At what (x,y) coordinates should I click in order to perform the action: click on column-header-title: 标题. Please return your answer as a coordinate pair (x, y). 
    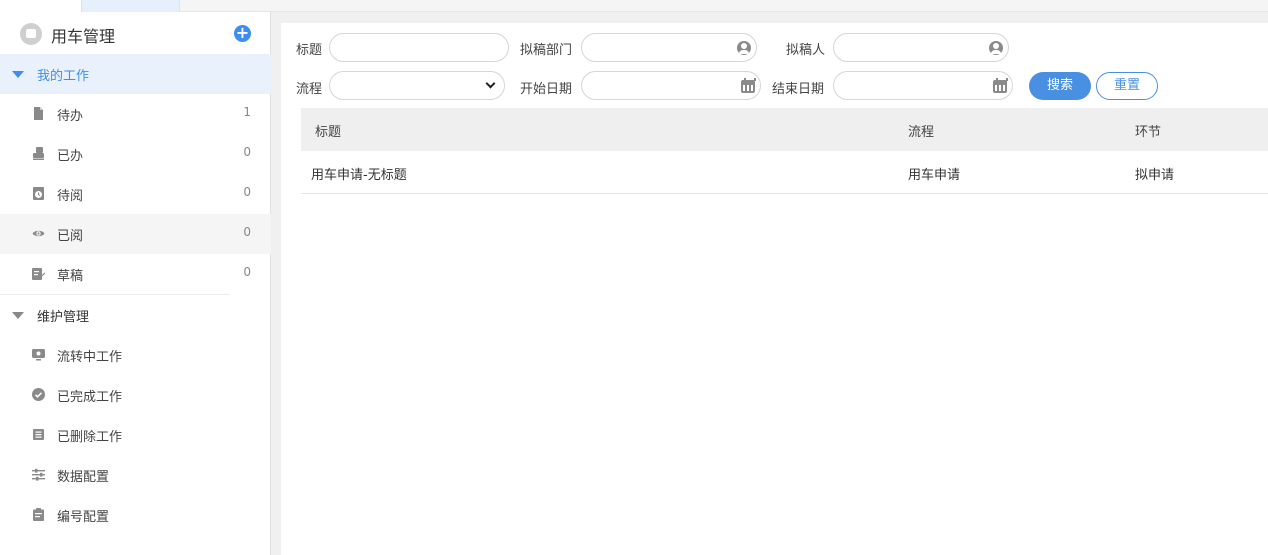
    Looking at the image, I should click on (328, 130).